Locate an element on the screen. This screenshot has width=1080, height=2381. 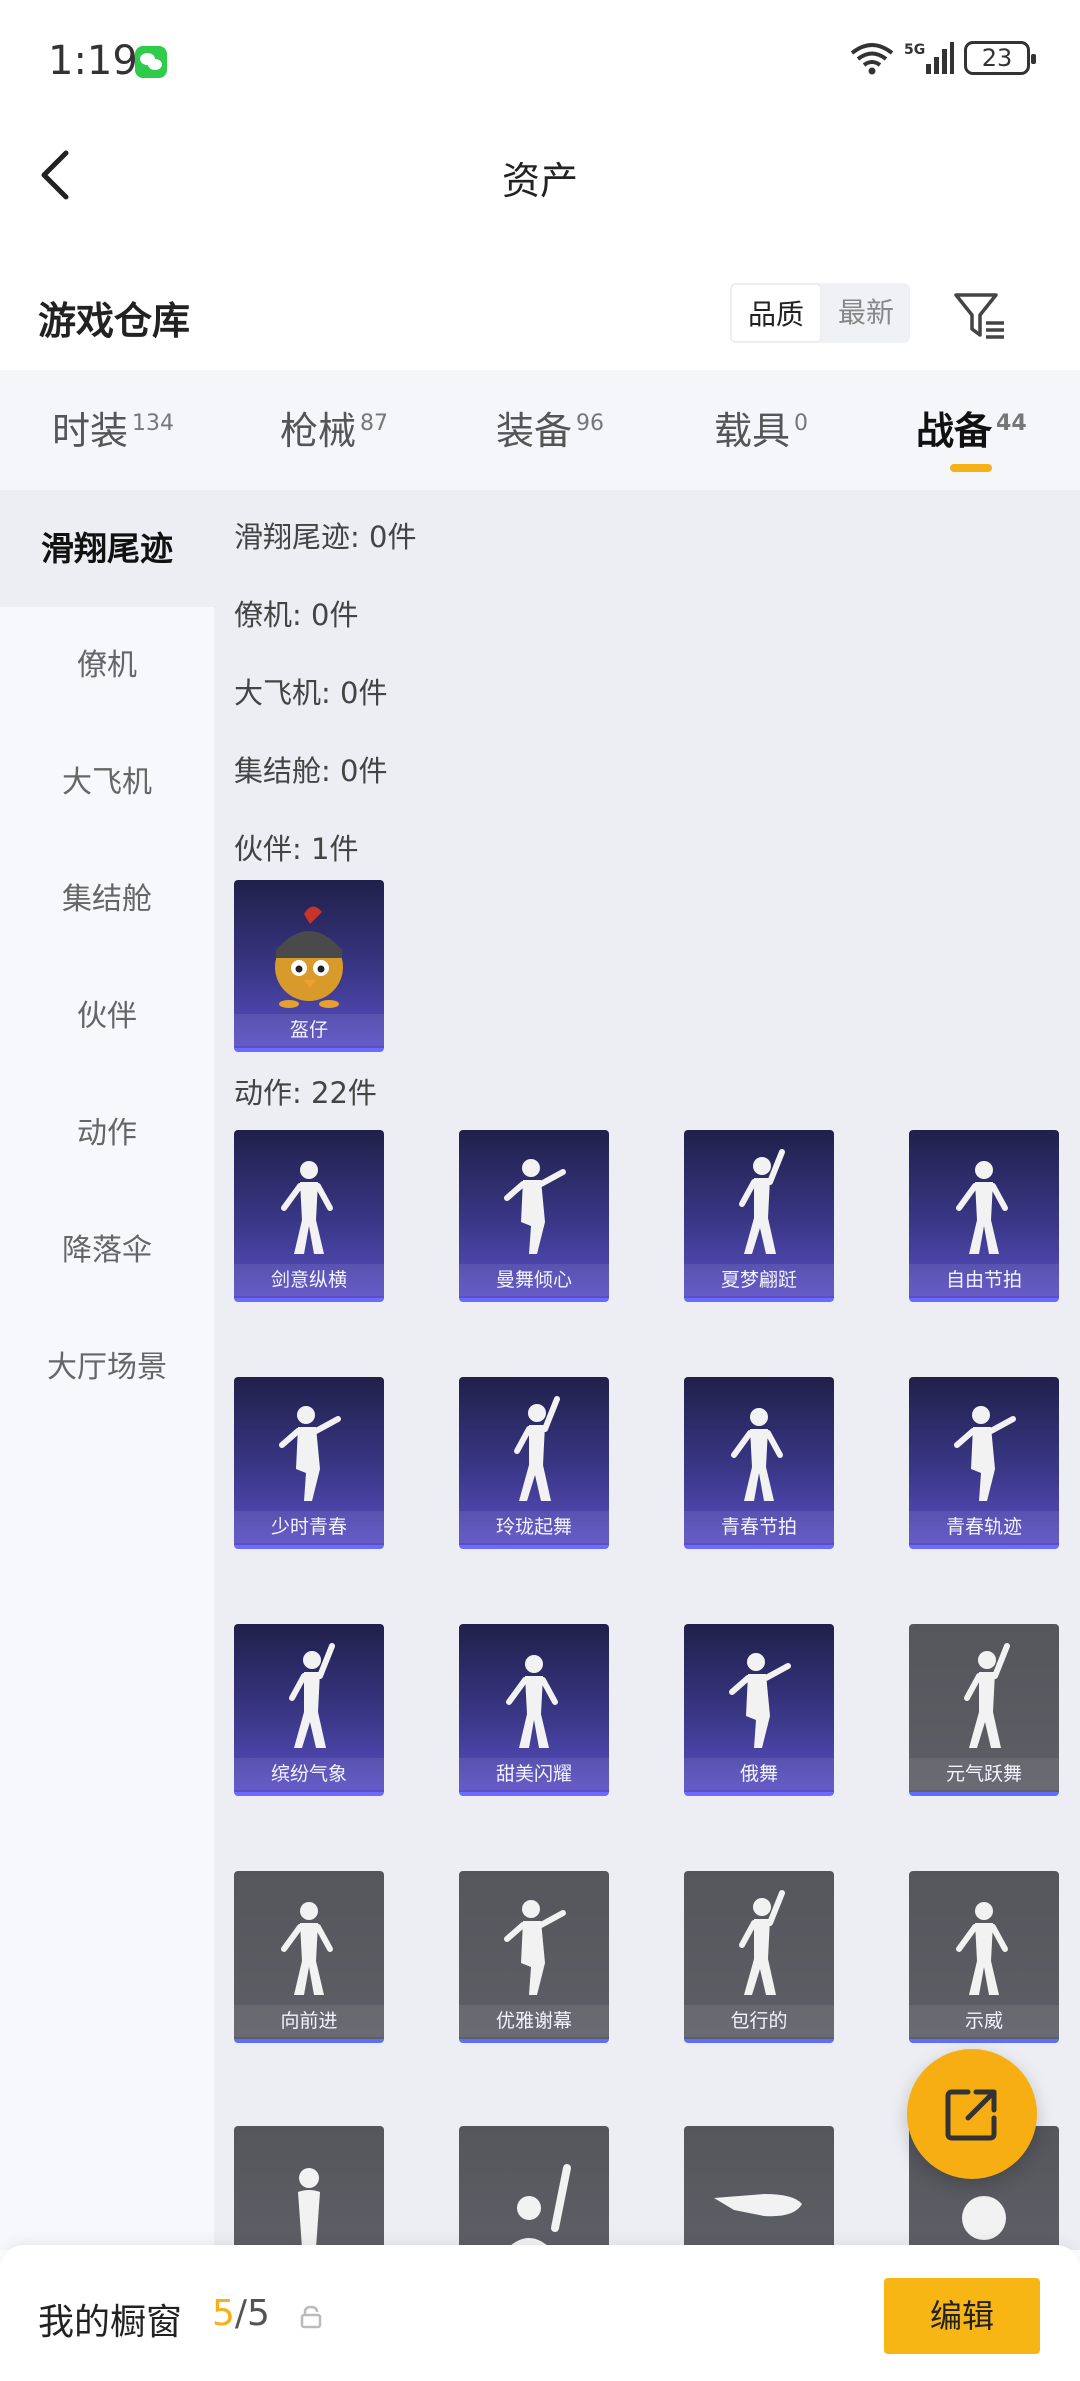
item-name: 甜美闪耀 is located at coordinates (534, 1774).